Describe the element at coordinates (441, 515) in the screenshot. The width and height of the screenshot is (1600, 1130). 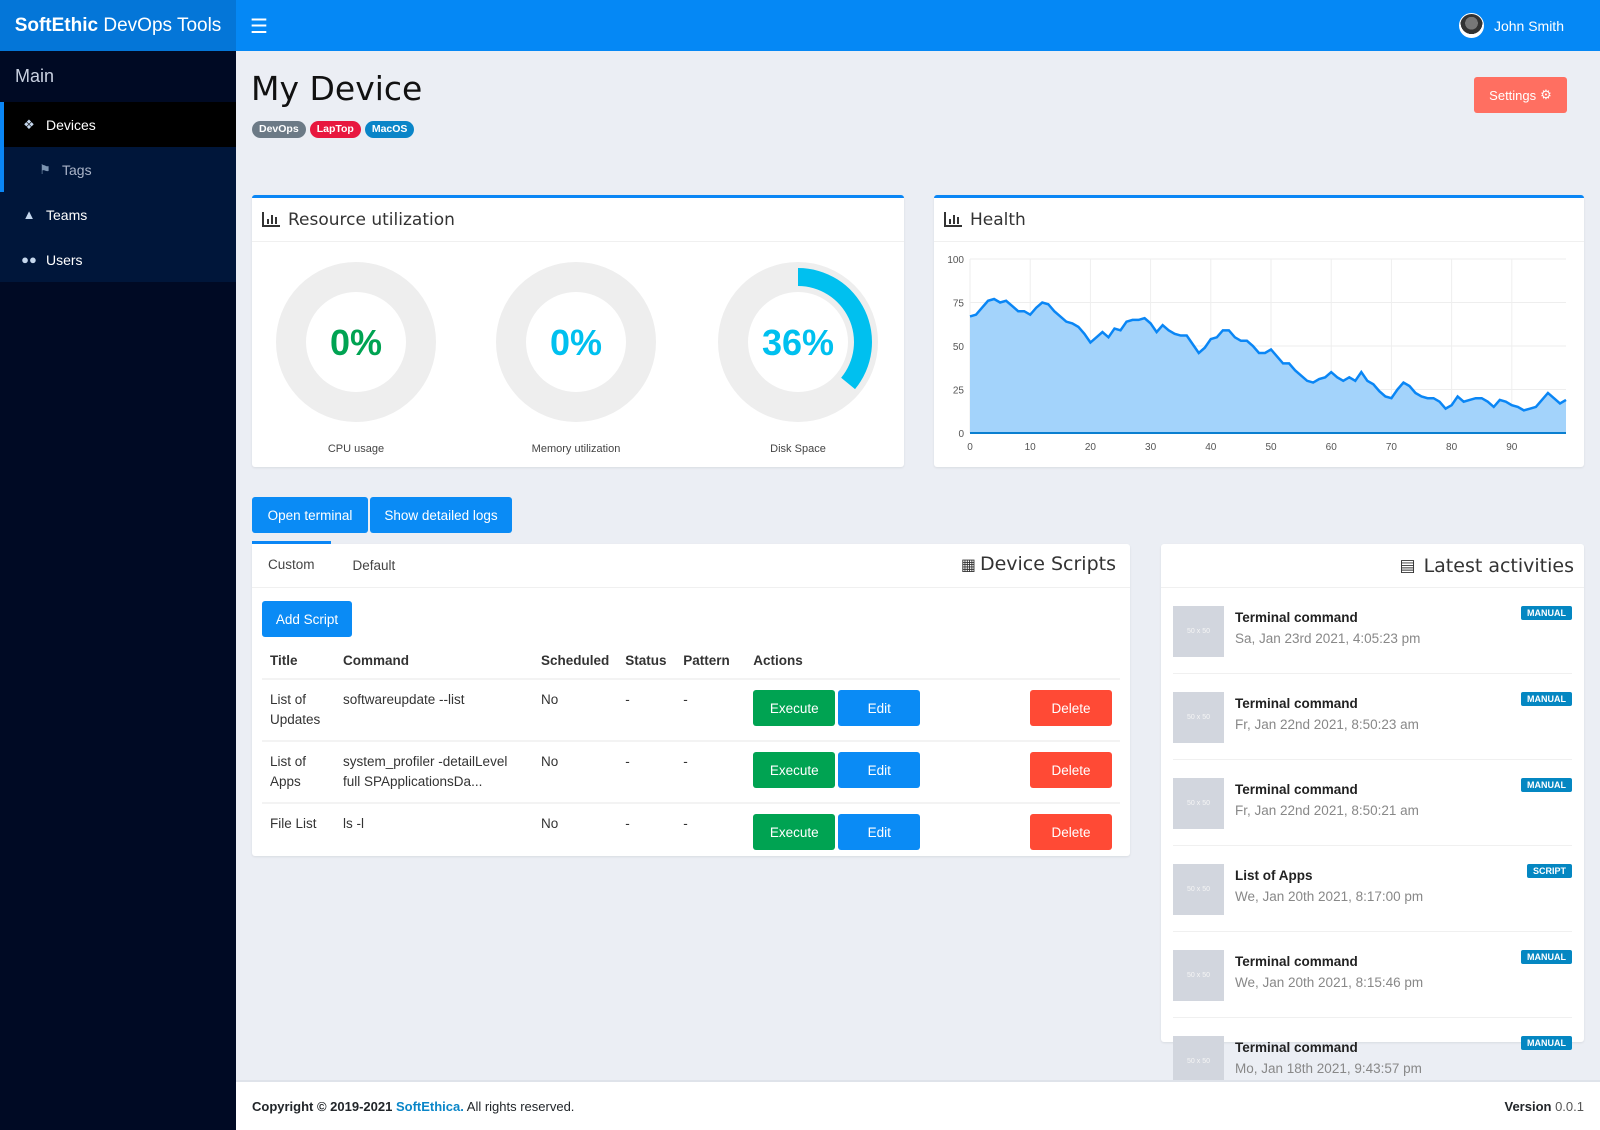
I see `show-detailed-logs-button: Show detailed logs` at that location.